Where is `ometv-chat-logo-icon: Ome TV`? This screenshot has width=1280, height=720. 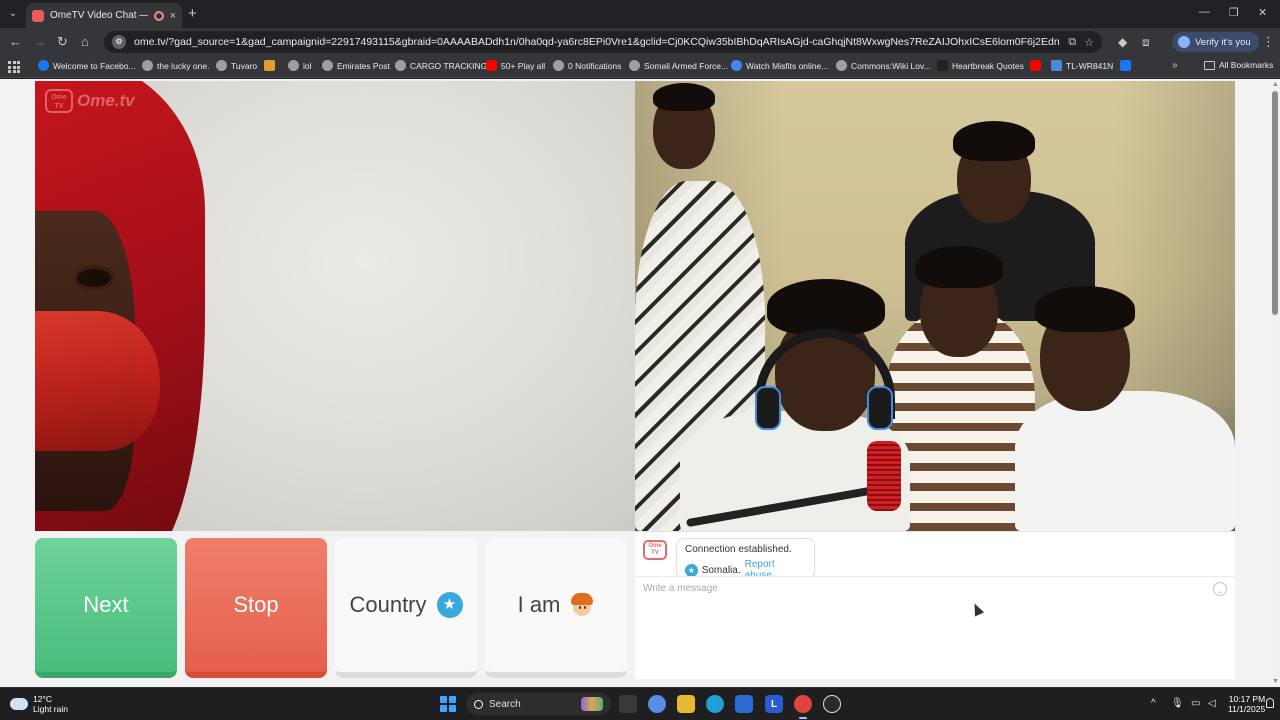
ometv-chat-logo-icon: Ome TV is located at coordinates (655, 550).